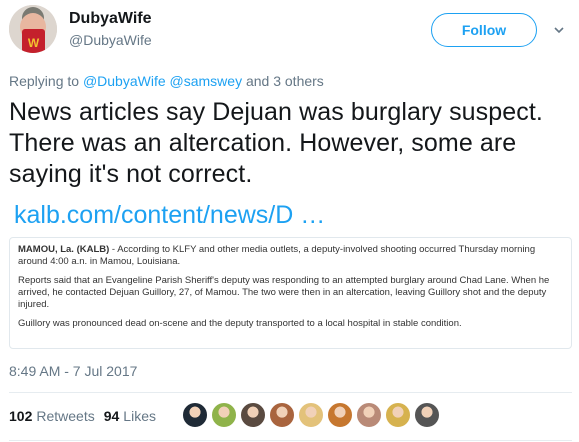 This screenshot has width=579, height=442. I want to click on tweet-header: W DubyaWife @DubyaWife Follow, so click(289, 31).